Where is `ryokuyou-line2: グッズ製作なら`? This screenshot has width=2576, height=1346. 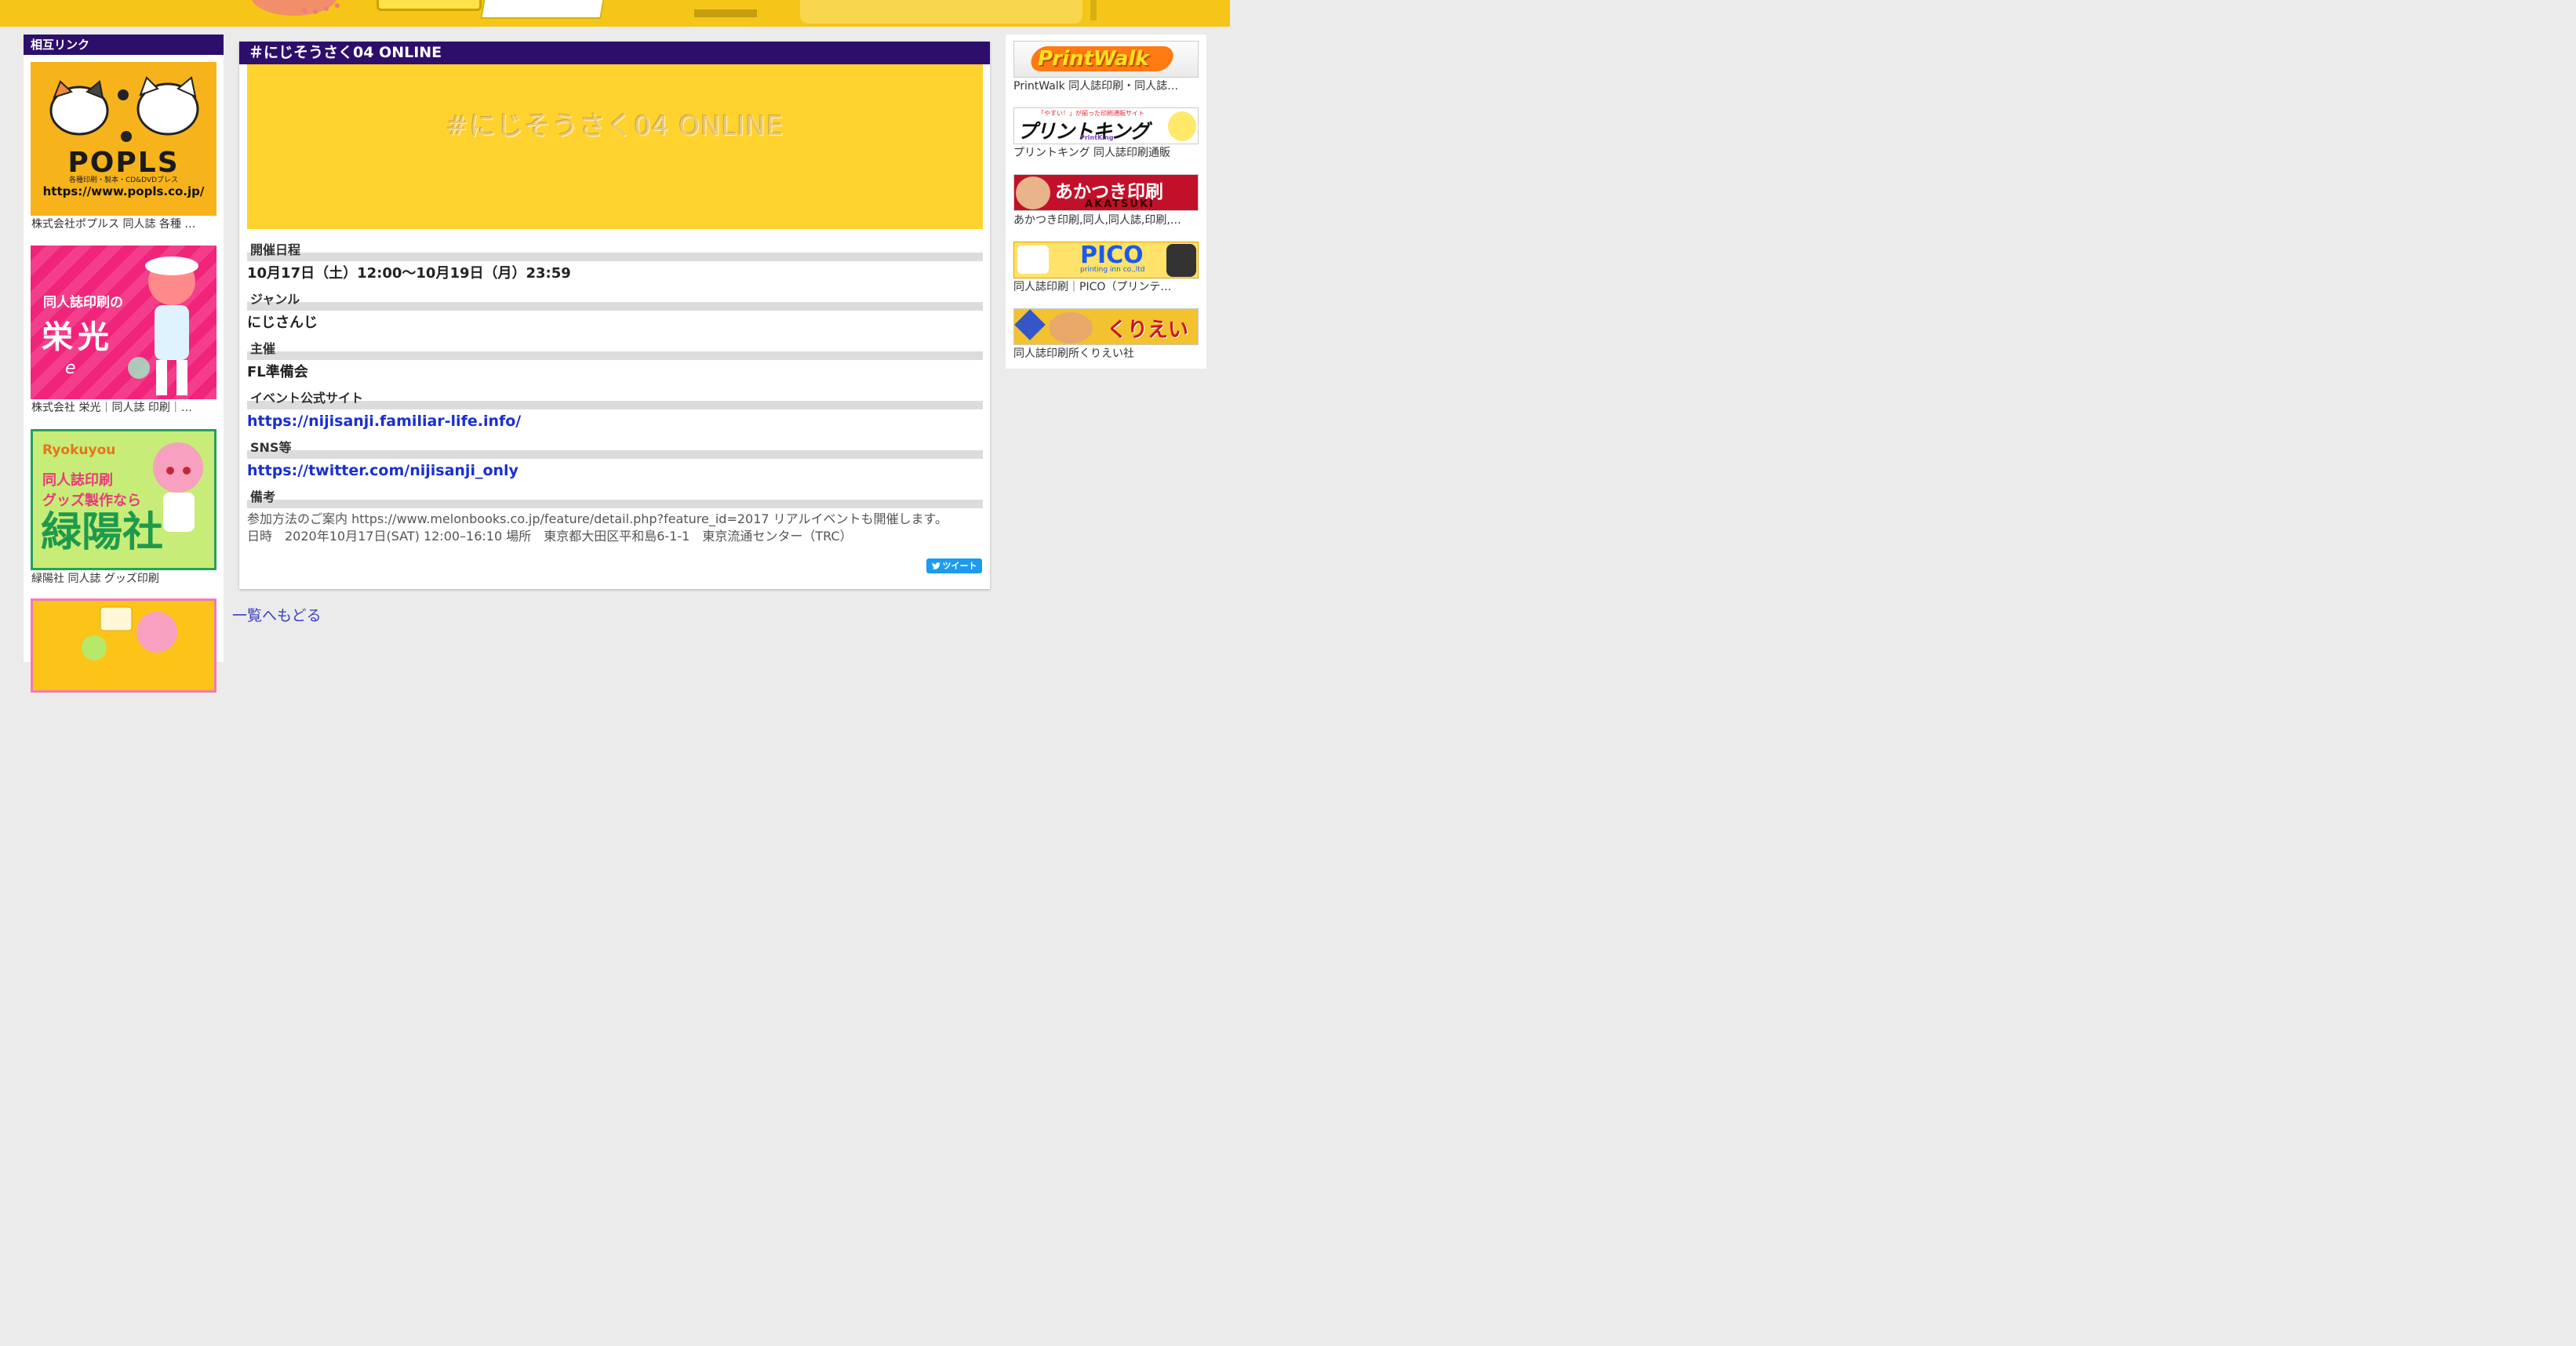 ryokuyou-line2: グッズ製作なら is located at coordinates (91, 501).